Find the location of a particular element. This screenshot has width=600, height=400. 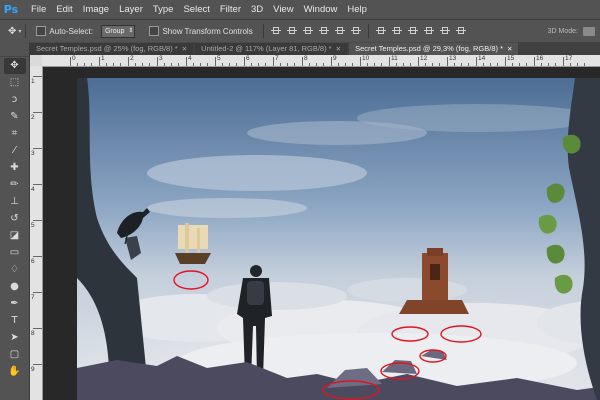

distribute-right-icon is located at coordinates (460, 31).